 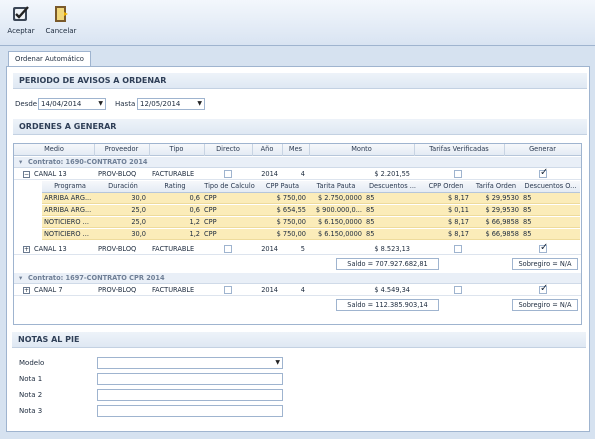 I want to click on dcol-tarifa-orden: Tarifa Orden, so click(x=496, y=186).